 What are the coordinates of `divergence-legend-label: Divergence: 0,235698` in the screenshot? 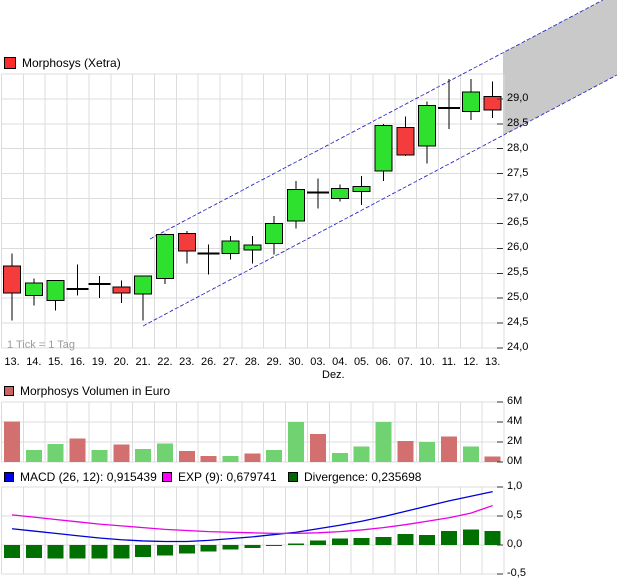 It's located at (363, 477).